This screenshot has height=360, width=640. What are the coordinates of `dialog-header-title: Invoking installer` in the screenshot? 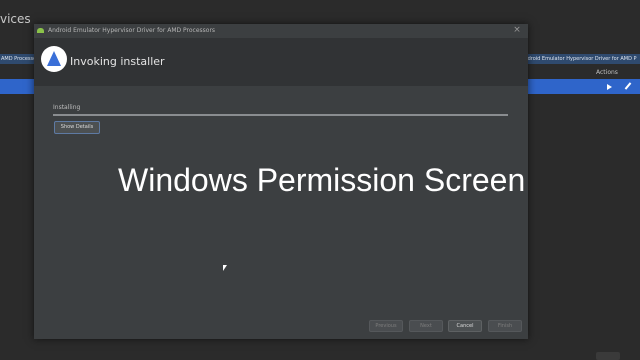 It's located at (117, 61).